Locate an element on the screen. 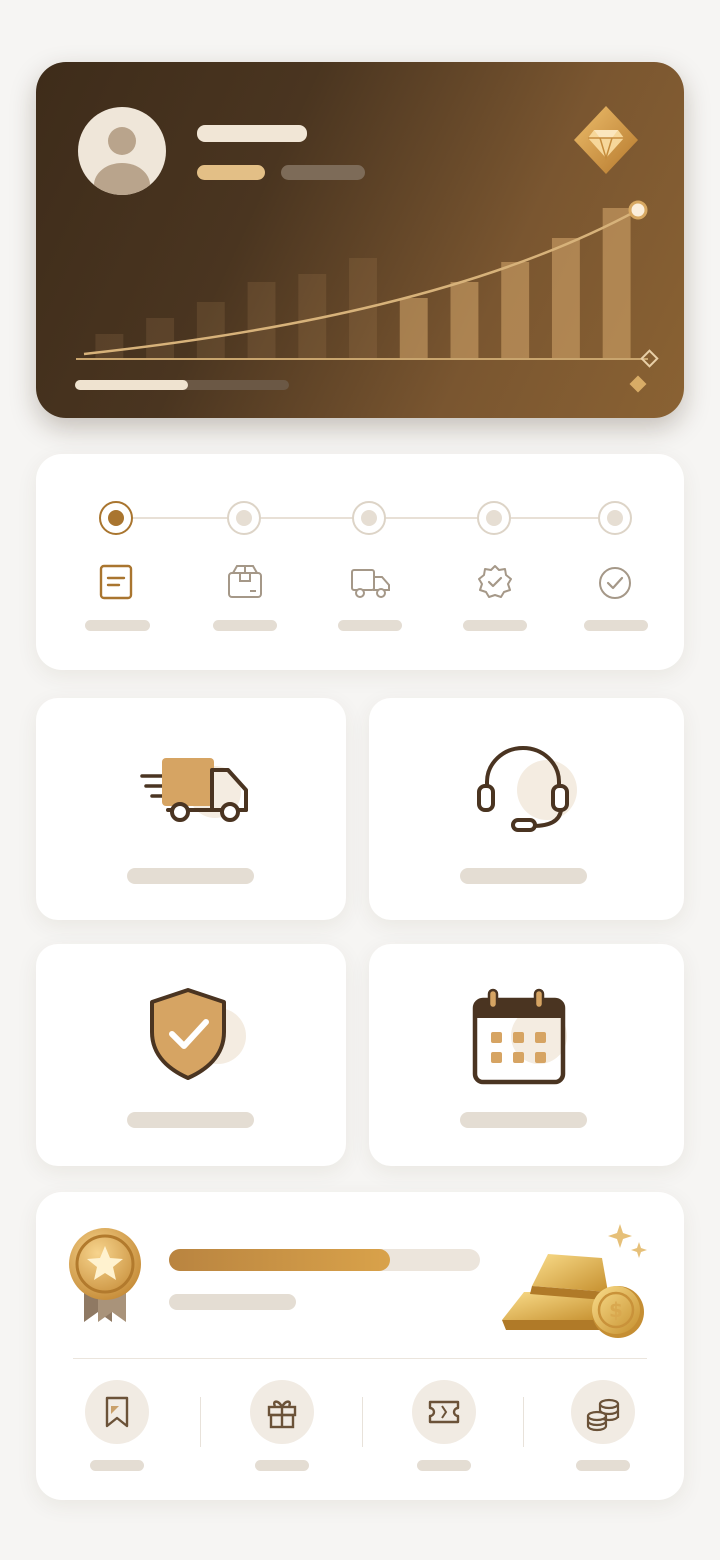 The image size is (720, 1560). rewards-progress-fill is located at coordinates (279, 1260).